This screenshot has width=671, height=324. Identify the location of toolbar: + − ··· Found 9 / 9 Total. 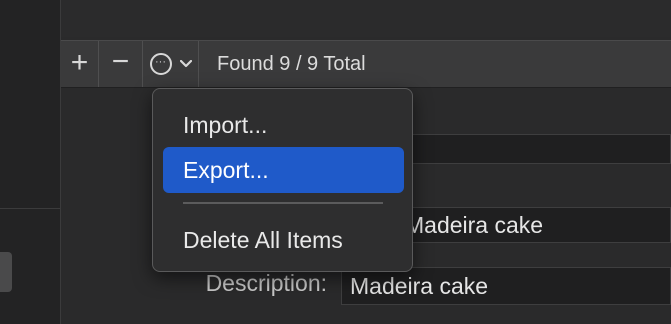
(366, 64).